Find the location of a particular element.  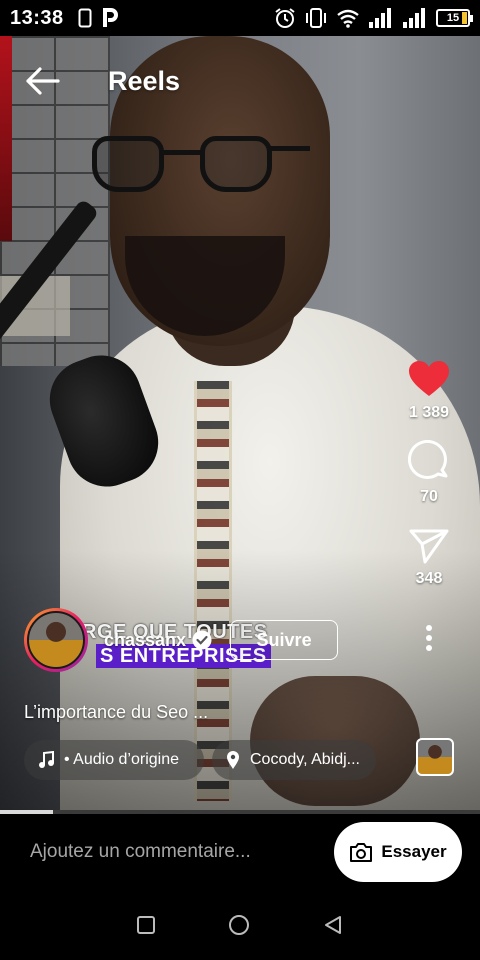

p-app-icon is located at coordinates (110, 17).